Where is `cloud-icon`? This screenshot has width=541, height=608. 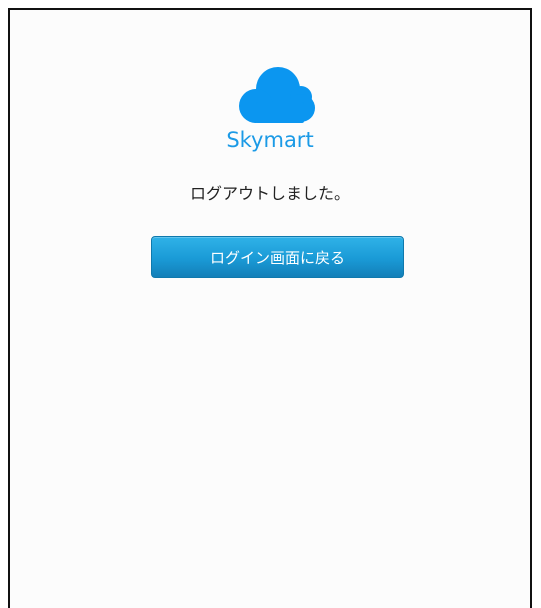 cloud-icon is located at coordinates (277, 95).